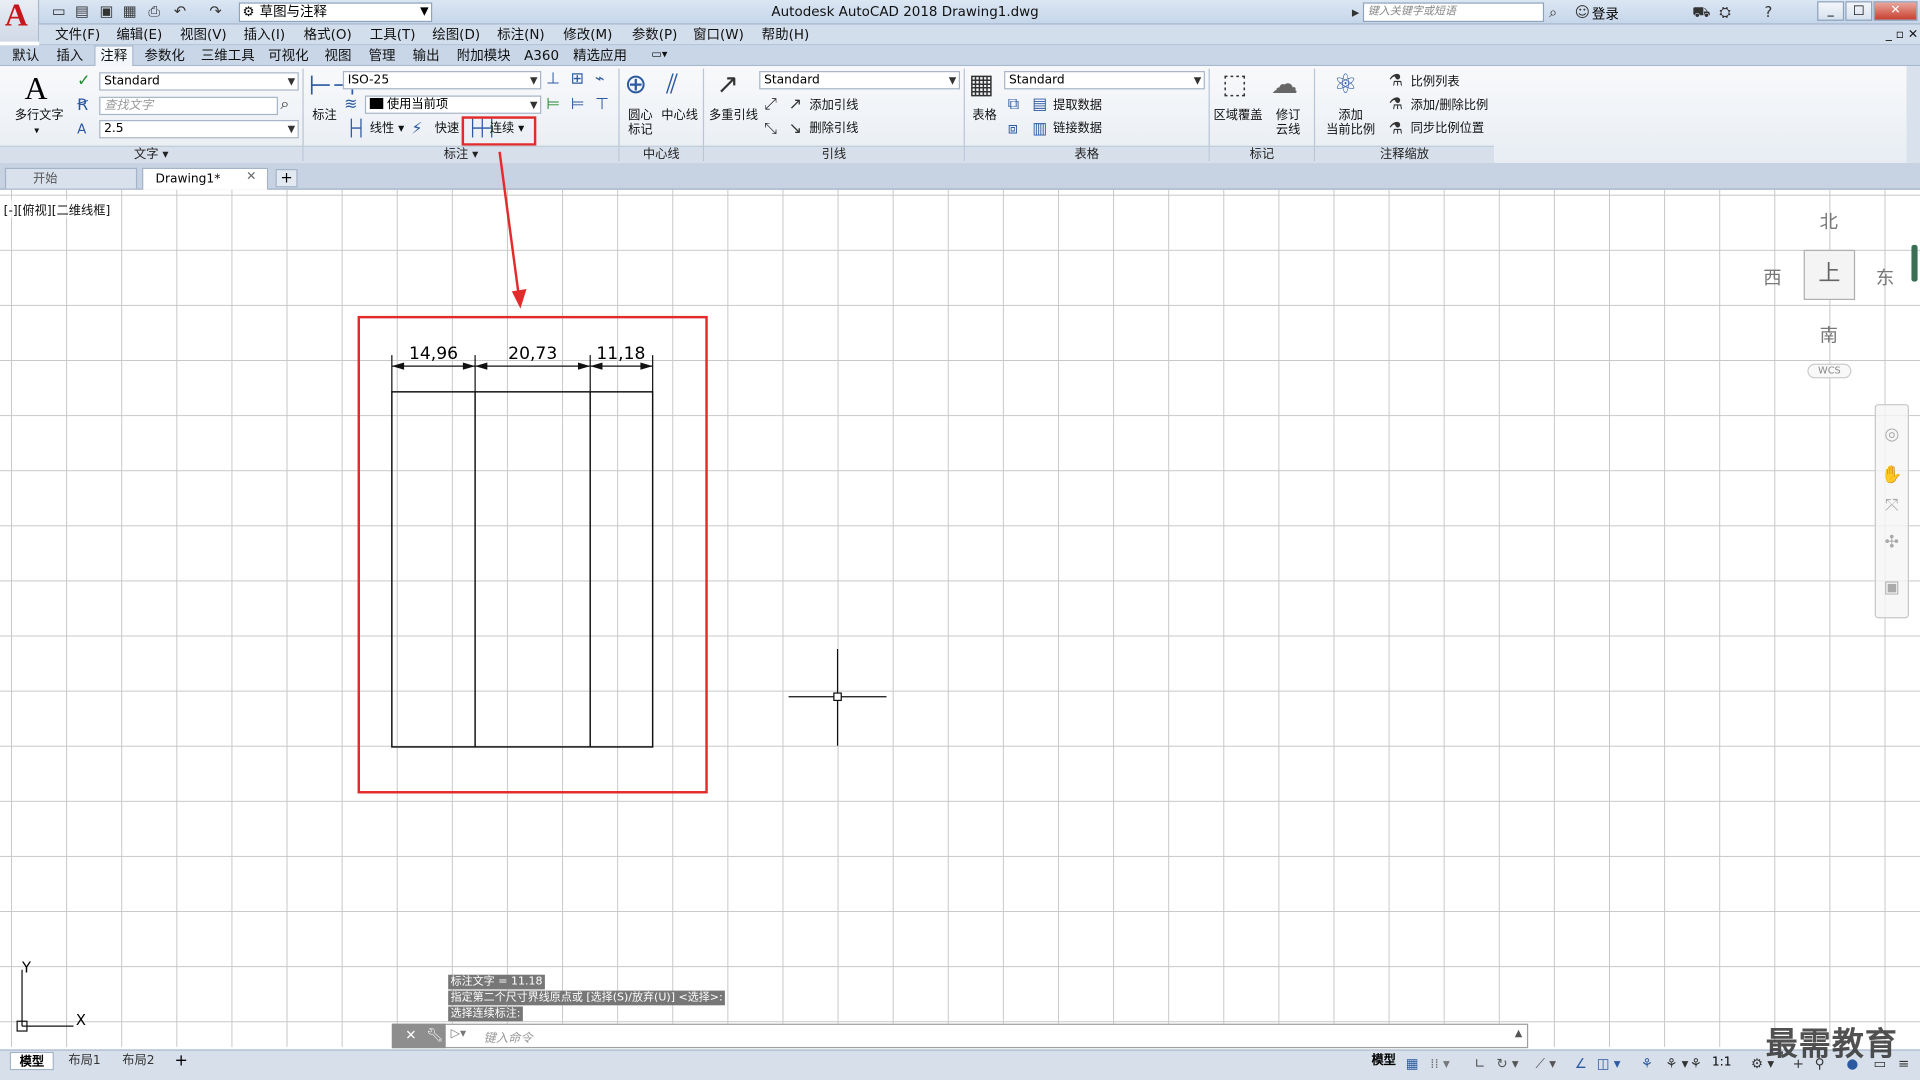 The height and width of the screenshot is (1080, 1920). I want to click on close-icon: ✕, so click(410, 1035).